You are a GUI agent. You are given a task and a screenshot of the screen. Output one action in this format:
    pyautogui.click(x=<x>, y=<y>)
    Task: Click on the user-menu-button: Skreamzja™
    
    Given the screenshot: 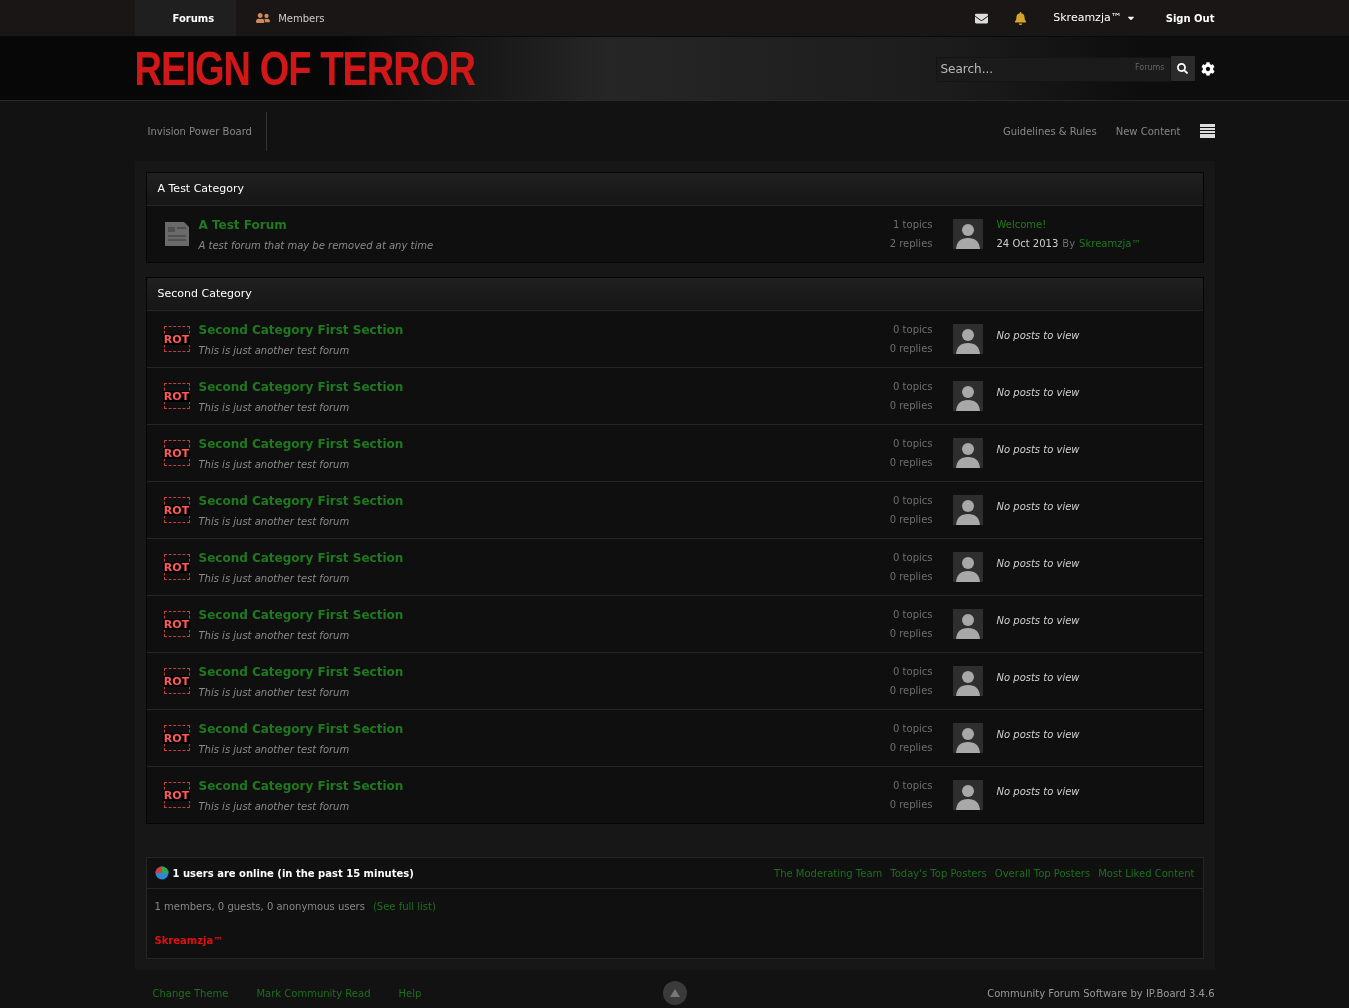 What is the action you would take?
    pyautogui.click(x=1094, y=18)
    